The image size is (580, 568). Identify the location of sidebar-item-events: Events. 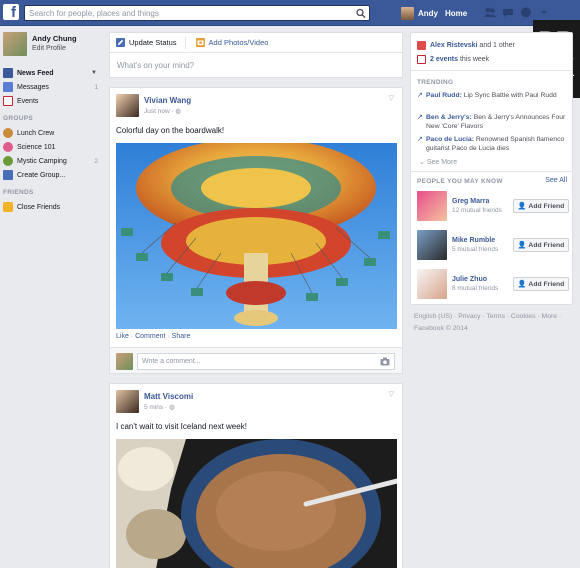
(53, 101).